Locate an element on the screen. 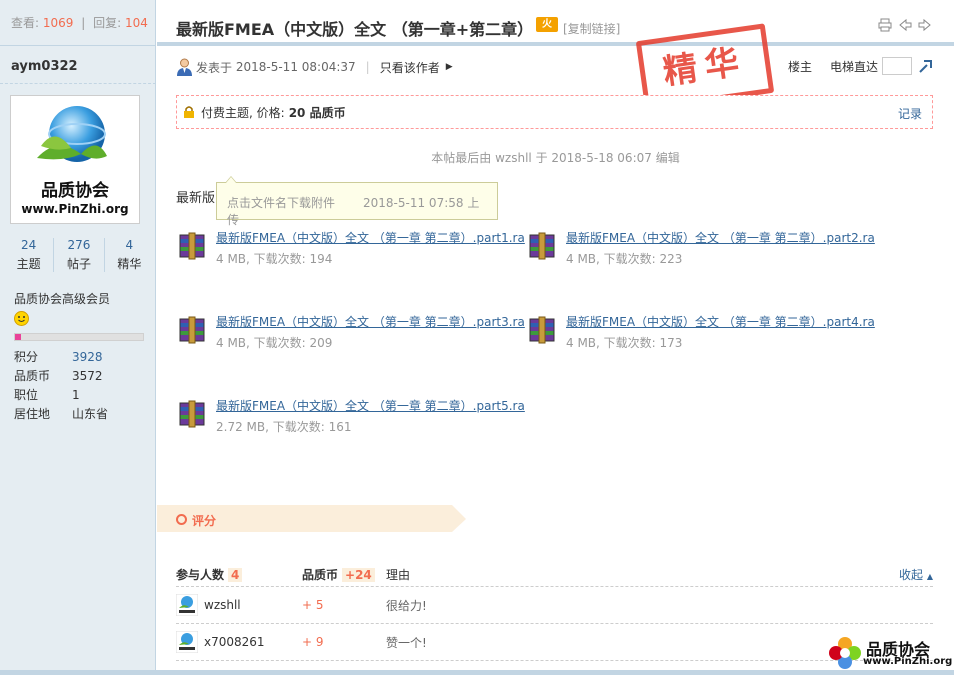 The image size is (954, 675). views-label: 查看: is located at coordinates (25, 23).